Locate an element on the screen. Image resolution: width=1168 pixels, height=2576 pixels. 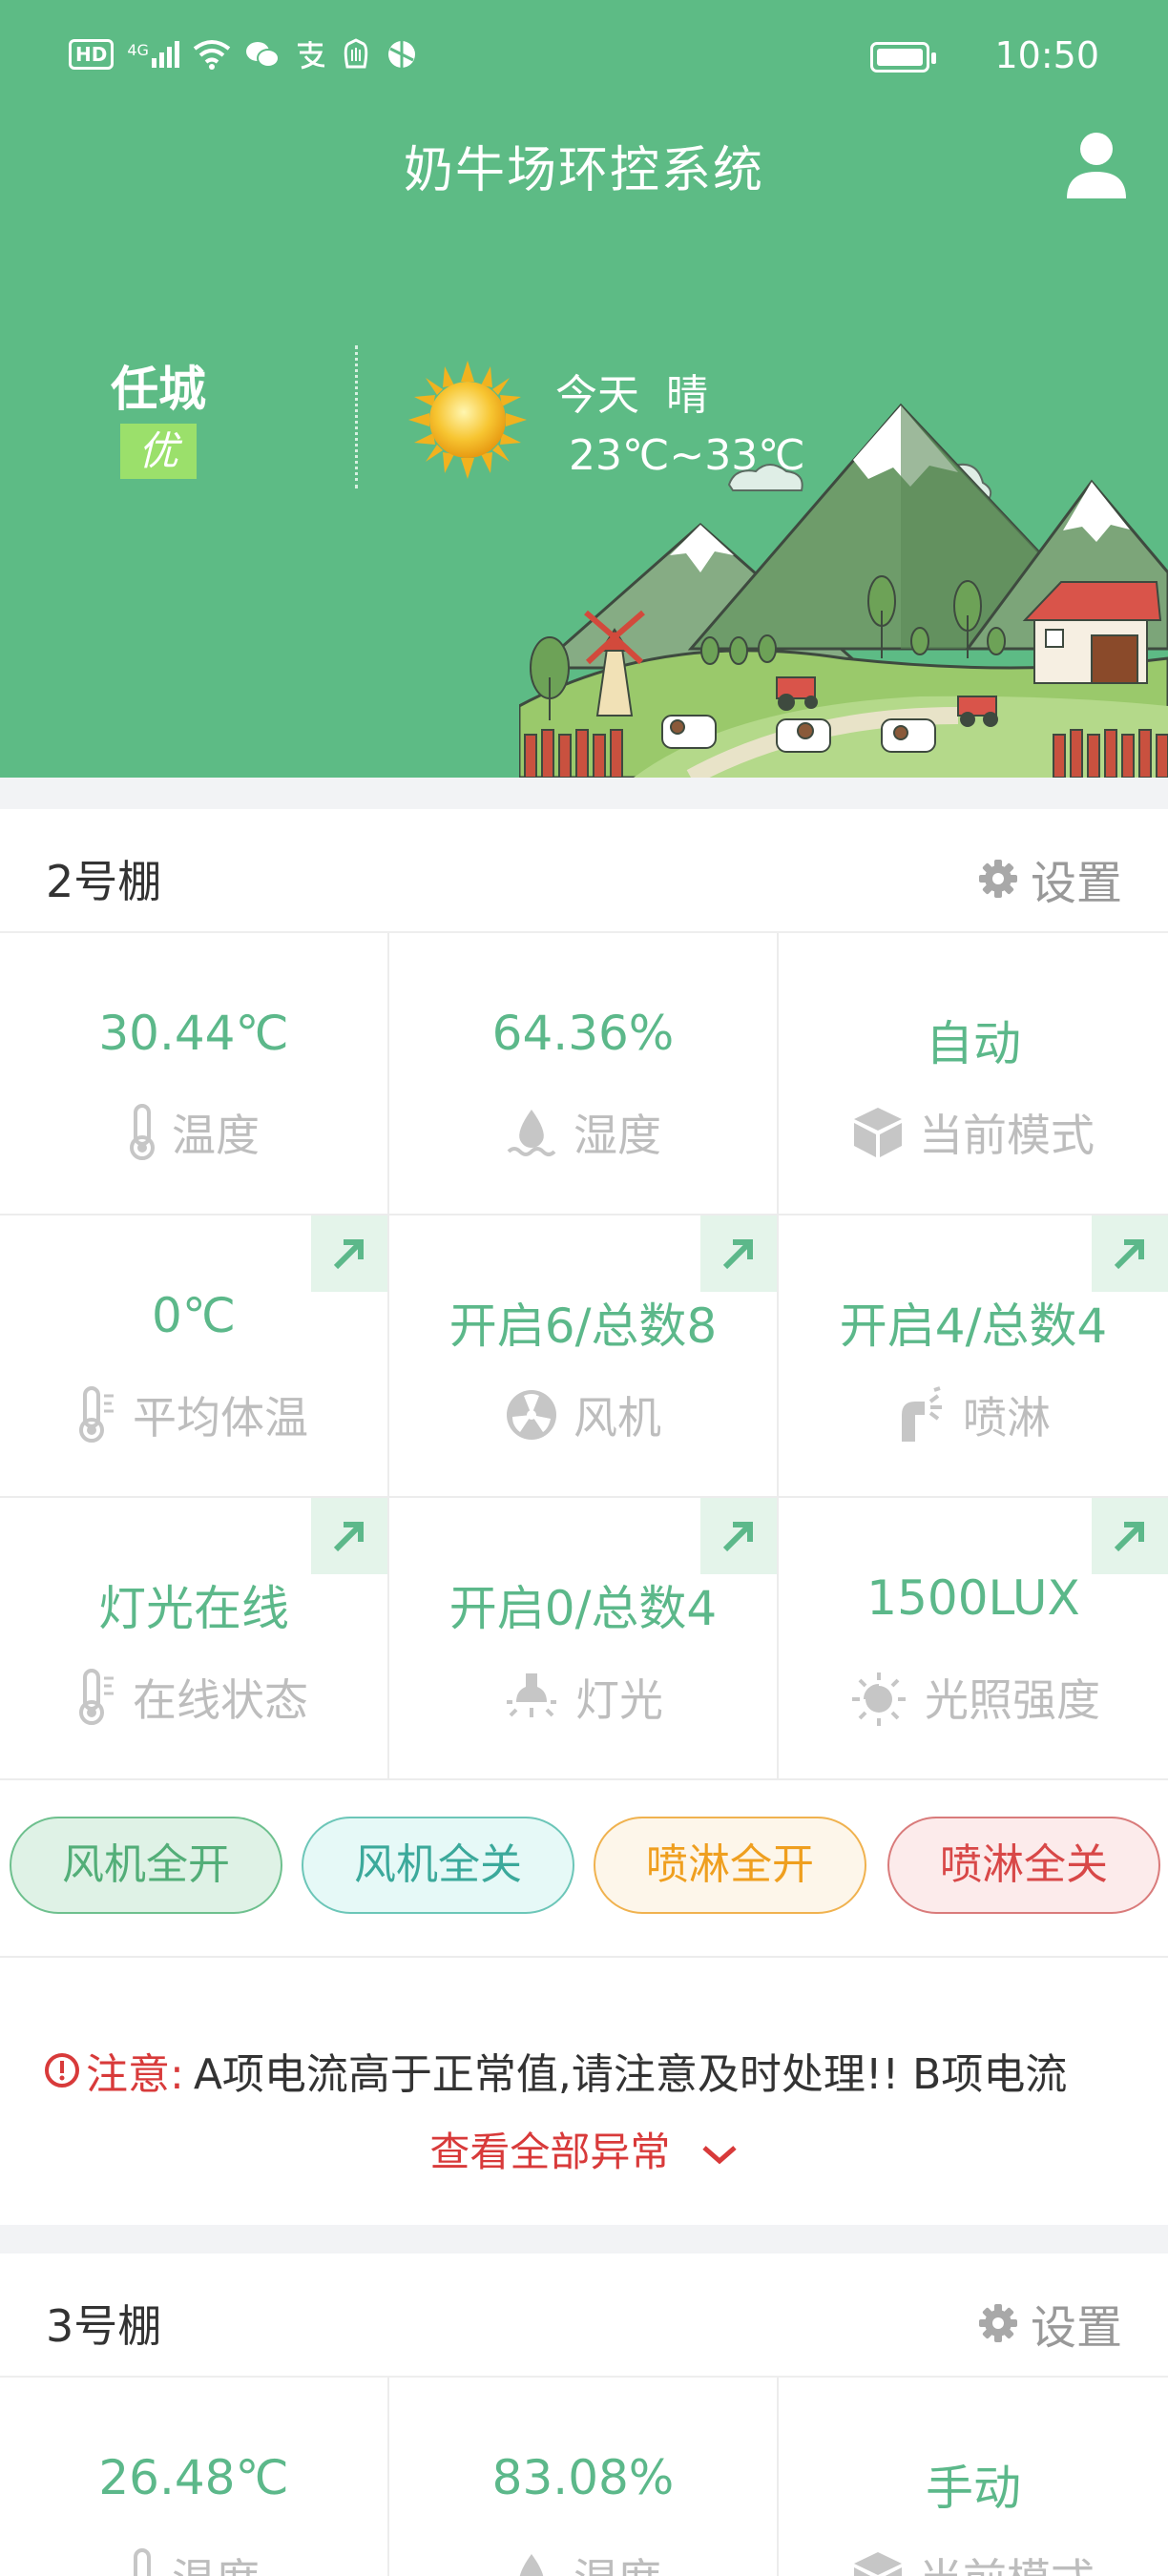
metric-temperature: 30.44℃ 温度 is located at coordinates (194, 1074).